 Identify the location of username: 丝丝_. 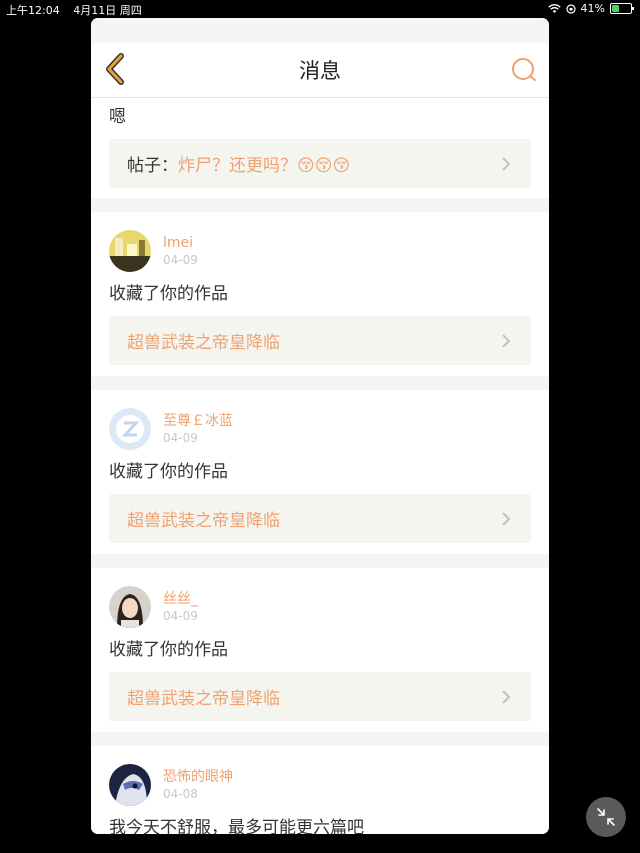
(180, 599).